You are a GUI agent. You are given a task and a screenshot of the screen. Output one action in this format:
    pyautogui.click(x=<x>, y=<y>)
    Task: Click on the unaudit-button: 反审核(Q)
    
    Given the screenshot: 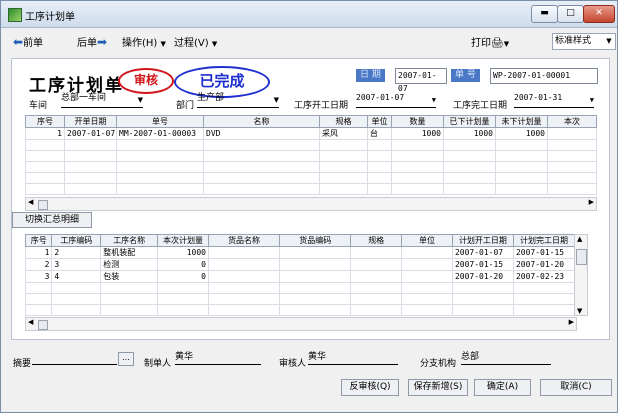 What is the action you would take?
    pyautogui.click(x=370, y=387)
    